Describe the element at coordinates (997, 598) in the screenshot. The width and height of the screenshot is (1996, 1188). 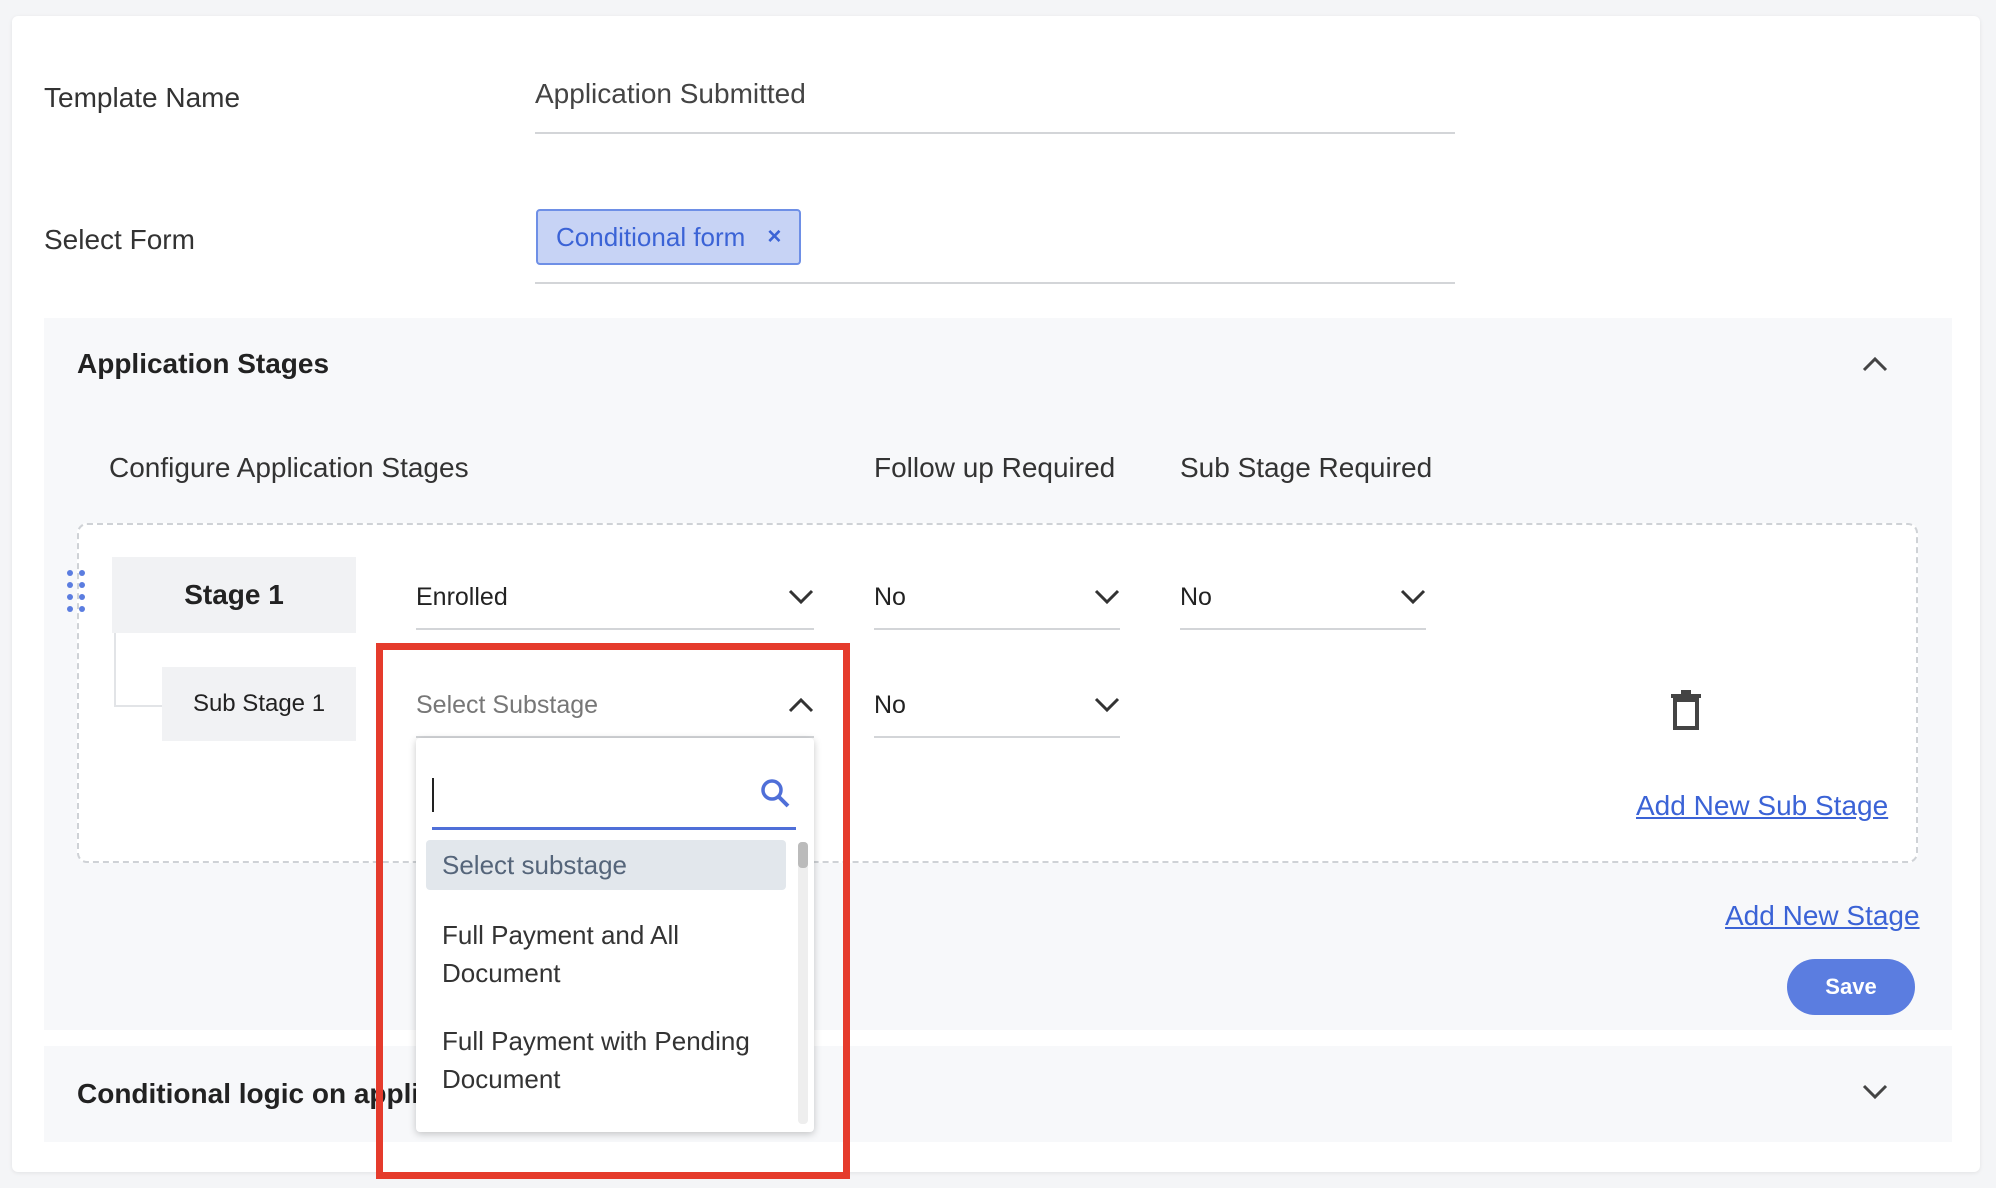
I see `stage-follow-up-select: No` at that location.